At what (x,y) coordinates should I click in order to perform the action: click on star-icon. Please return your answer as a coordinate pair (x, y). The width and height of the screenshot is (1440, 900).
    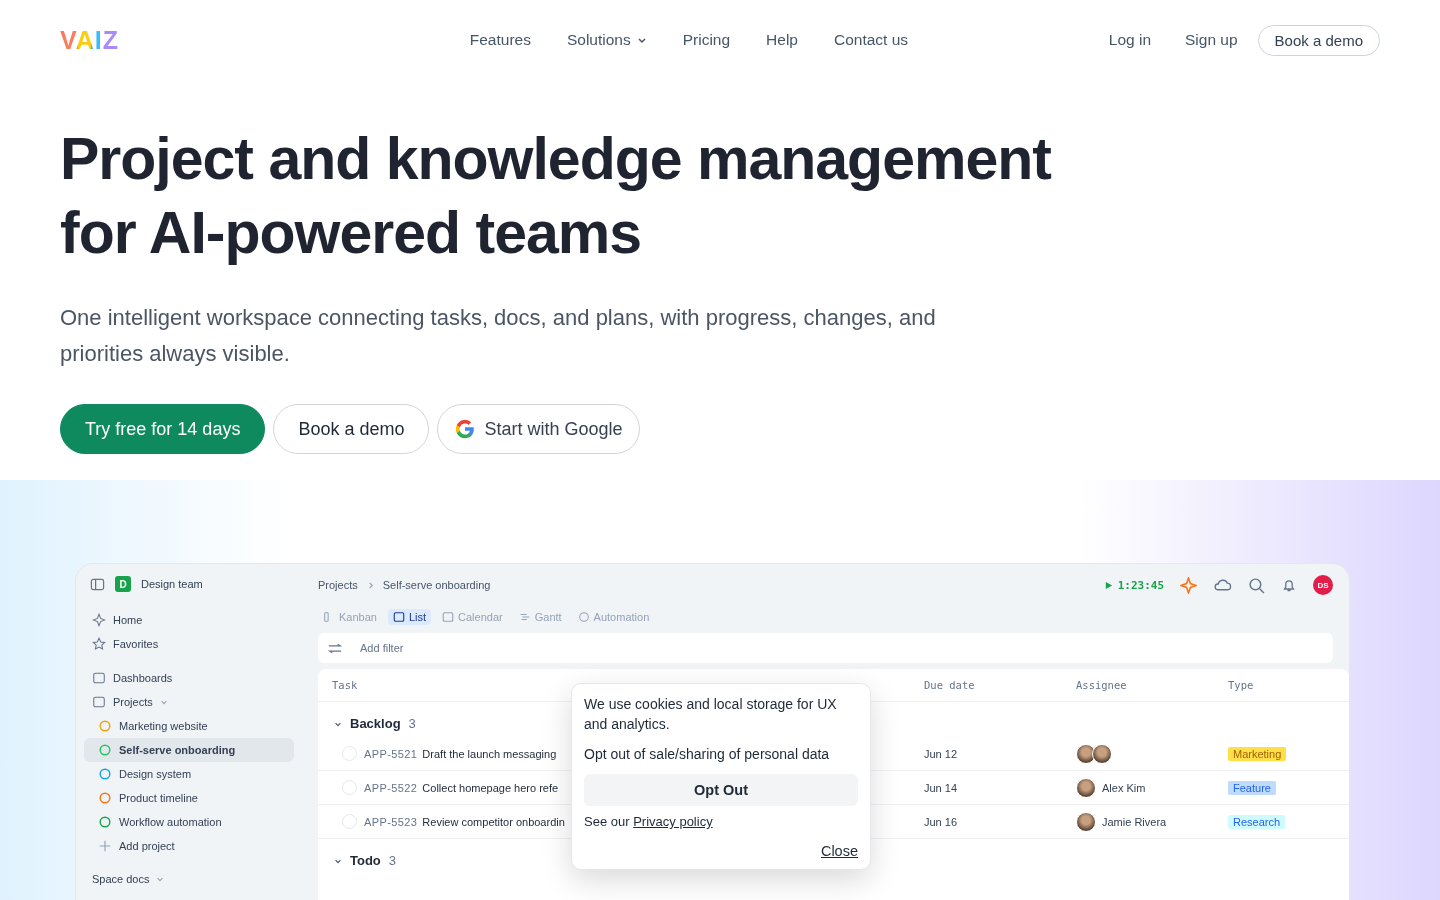
    Looking at the image, I should click on (99, 644).